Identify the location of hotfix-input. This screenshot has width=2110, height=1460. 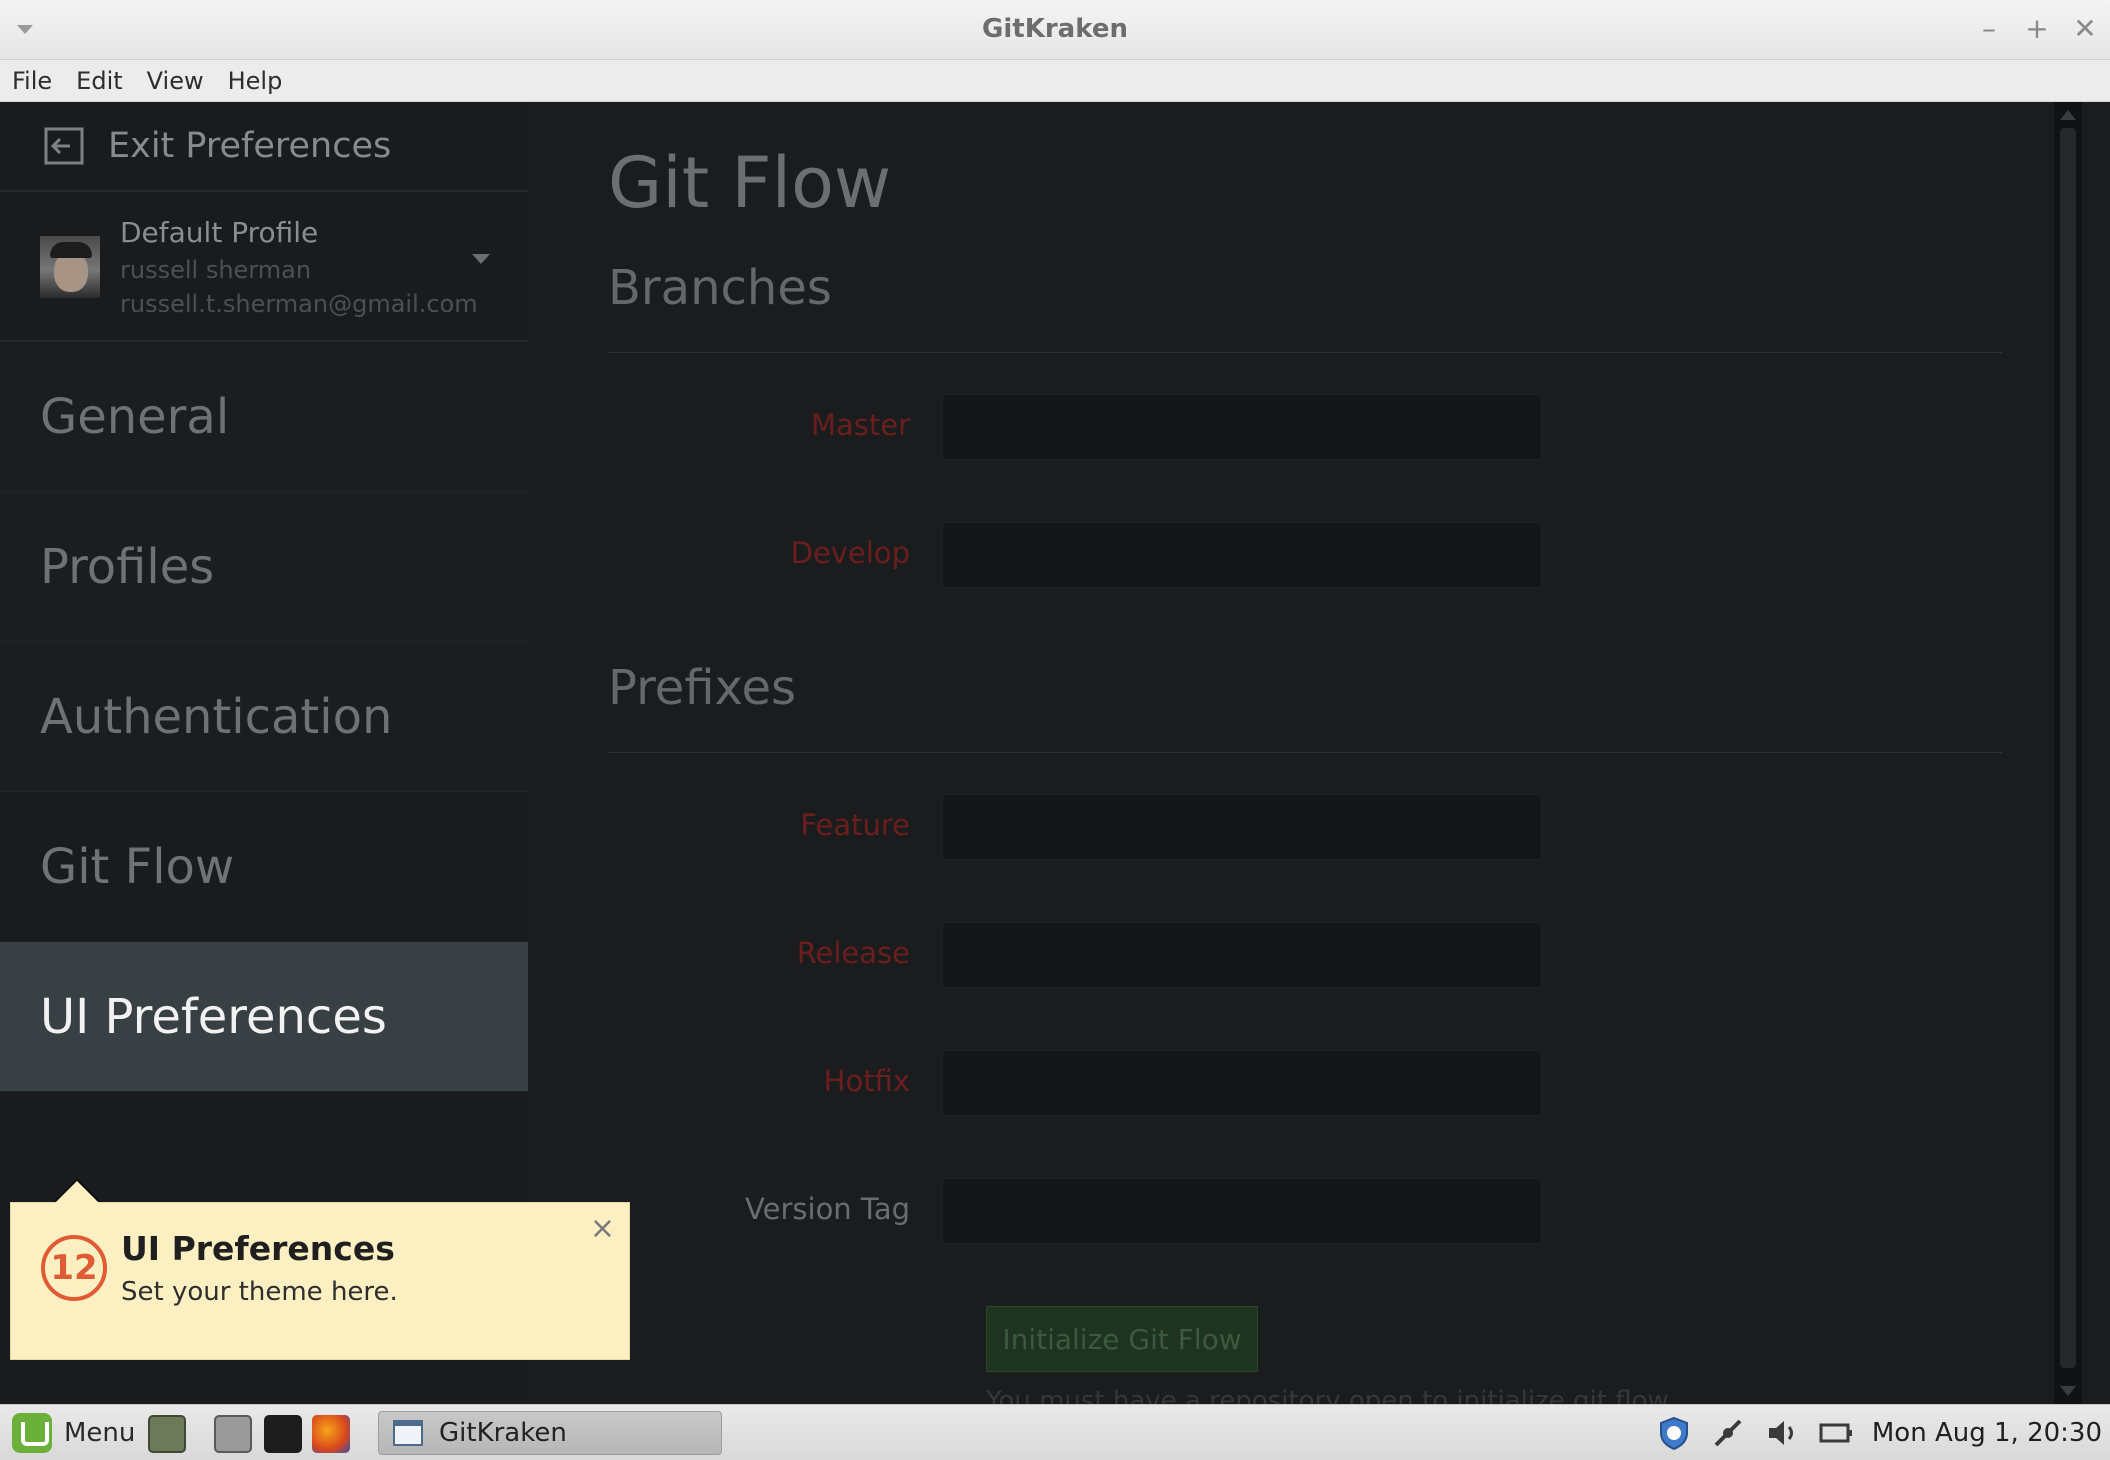
(1242, 1083).